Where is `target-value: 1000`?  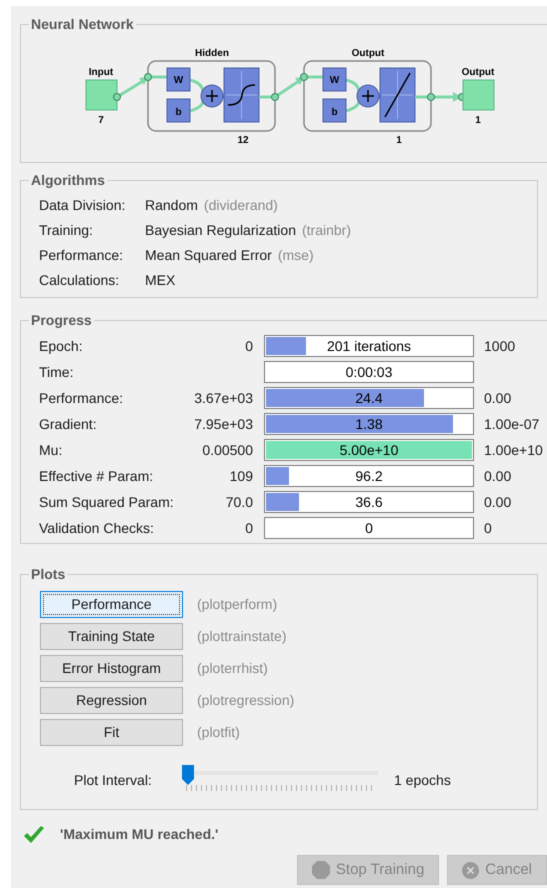 target-value: 1000 is located at coordinates (500, 346).